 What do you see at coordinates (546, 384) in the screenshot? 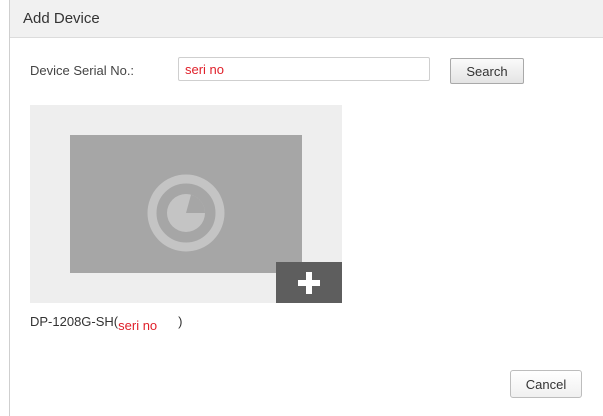
I see `cancel-button: Cancel` at bounding box center [546, 384].